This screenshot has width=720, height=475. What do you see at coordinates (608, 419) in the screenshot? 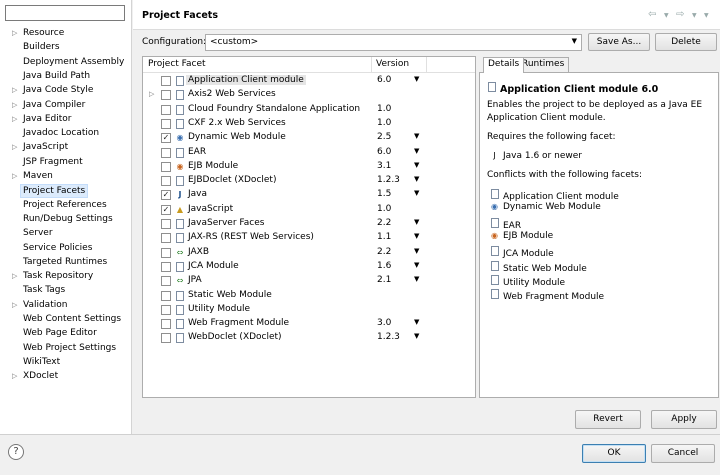
I see `revert-button: Revert` at bounding box center [608, 419].